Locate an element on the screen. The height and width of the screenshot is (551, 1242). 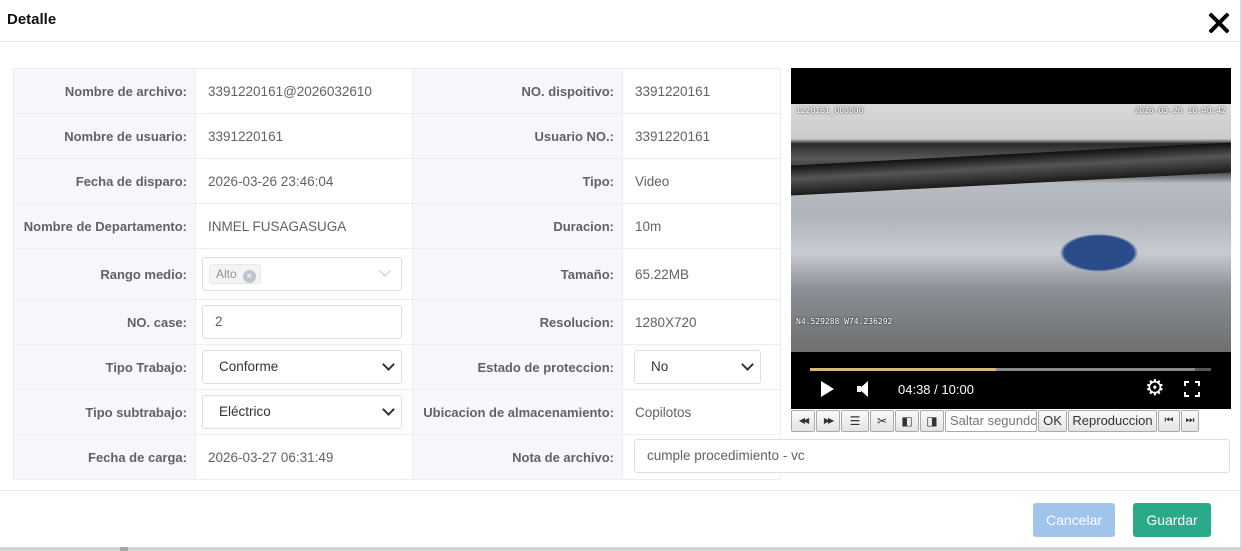
video-cable-shape is located at coordinates (1011, 169).